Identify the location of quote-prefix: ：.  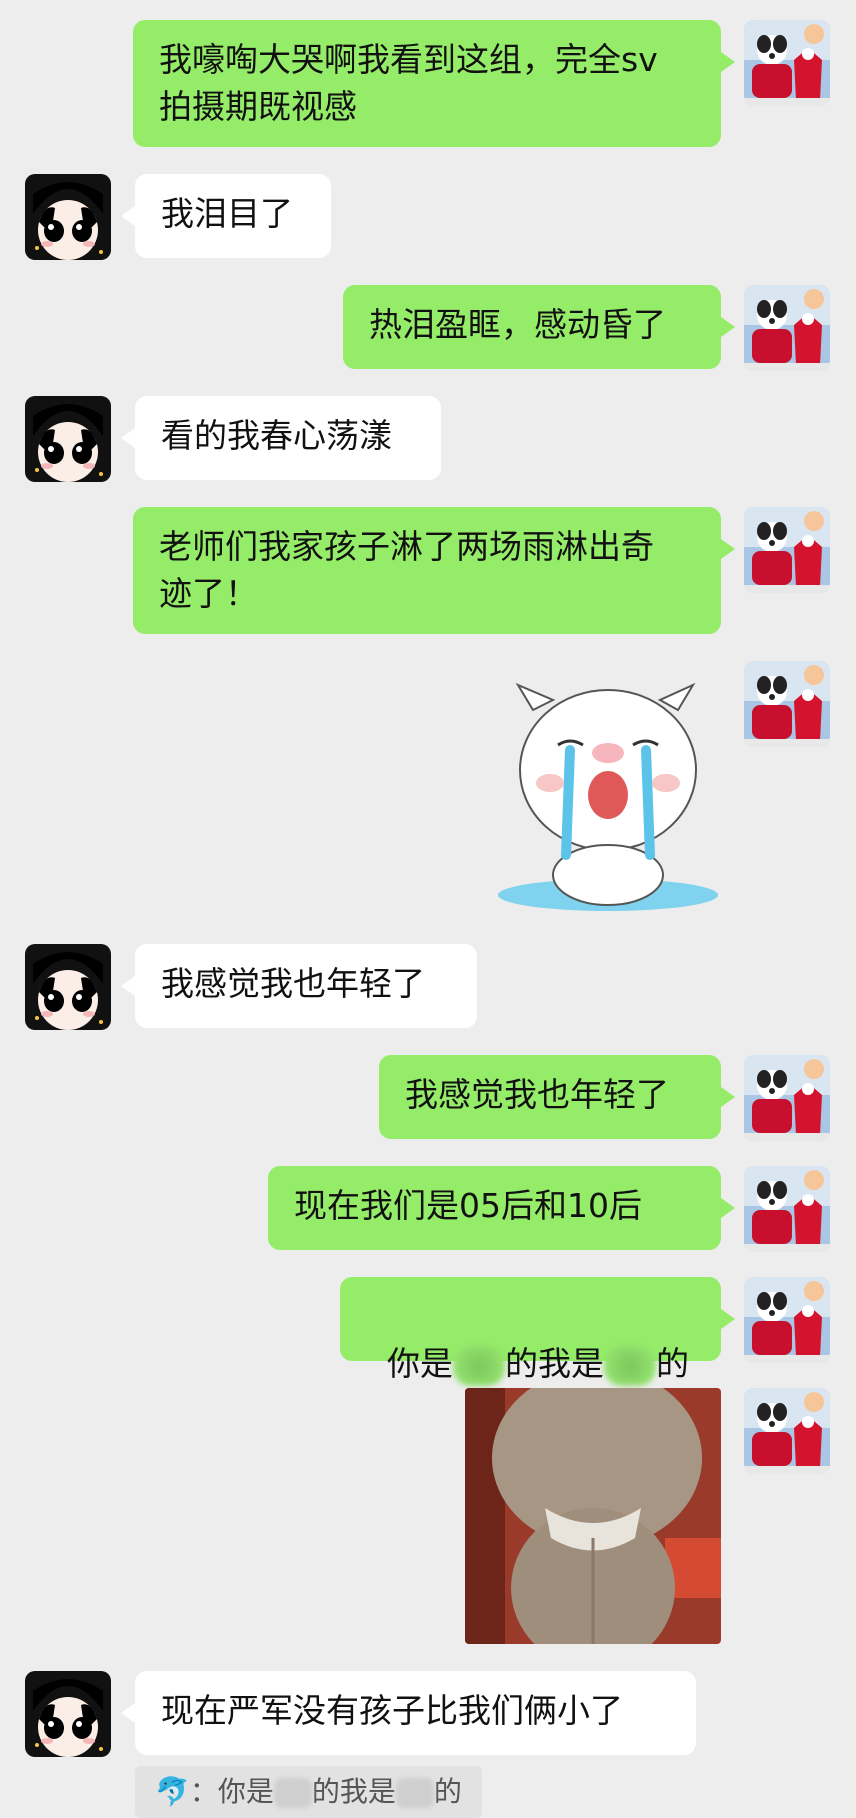
(203, 1791).